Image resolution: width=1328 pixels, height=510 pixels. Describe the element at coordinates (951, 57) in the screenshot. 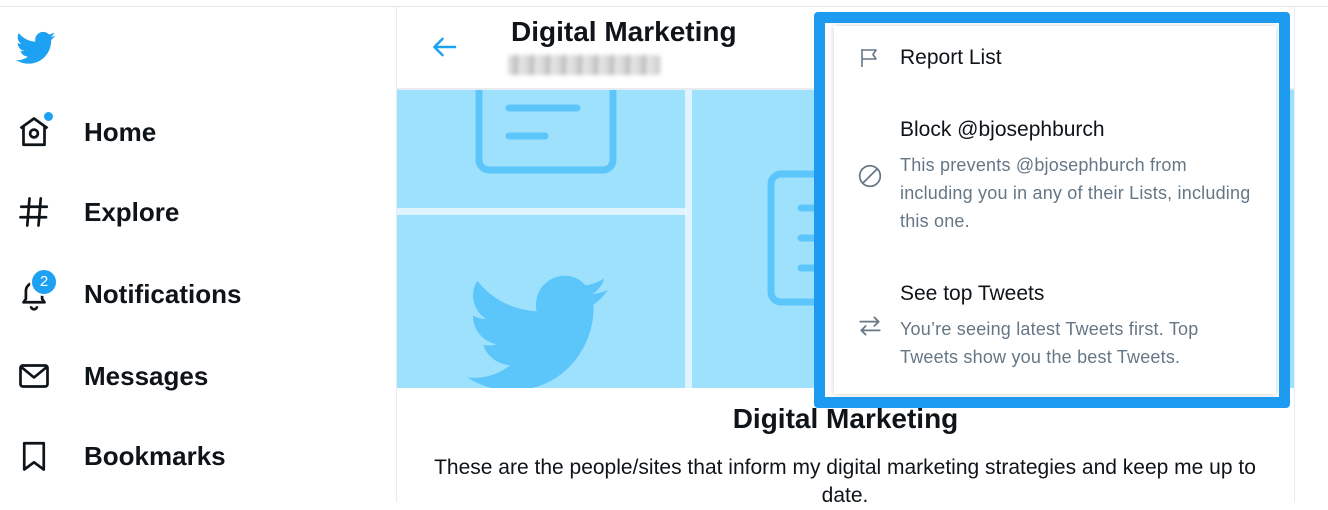

I see `menu-item-label: Report List` at that location.